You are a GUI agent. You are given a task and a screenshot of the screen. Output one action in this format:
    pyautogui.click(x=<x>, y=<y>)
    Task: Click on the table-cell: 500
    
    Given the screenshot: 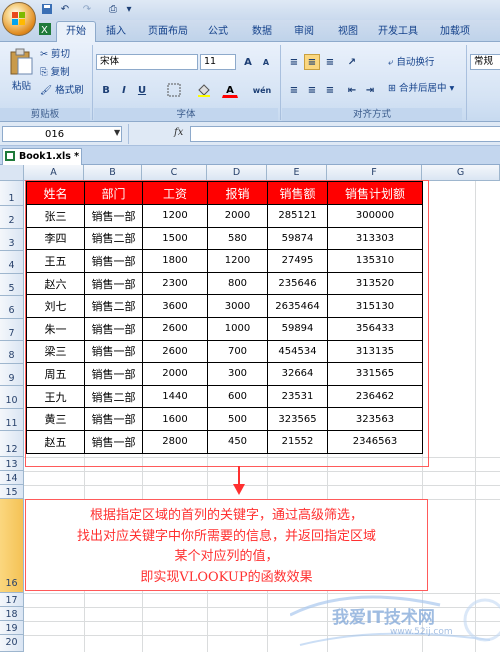 What is the action you would take?
    pyautogui.click(x=237, y=419)
    